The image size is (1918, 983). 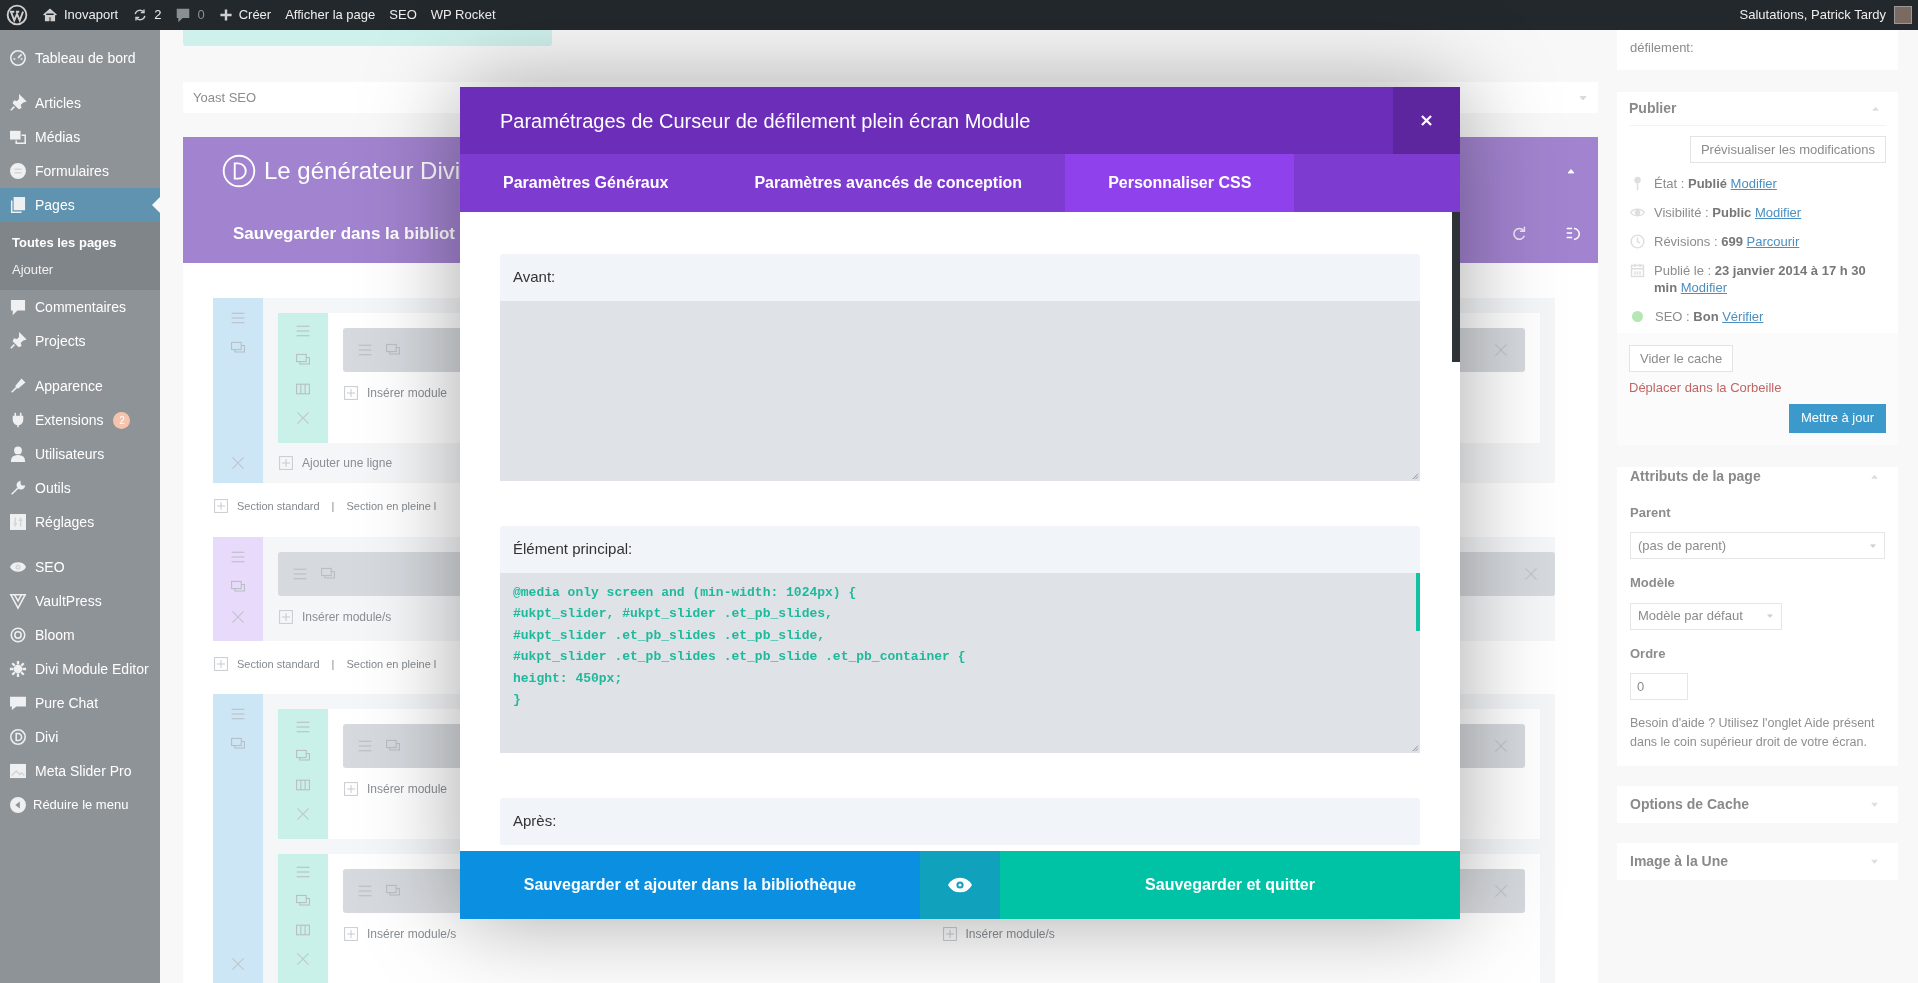 I want to click on select-field: Modèle par défaut, so click(x=1706, y=616).